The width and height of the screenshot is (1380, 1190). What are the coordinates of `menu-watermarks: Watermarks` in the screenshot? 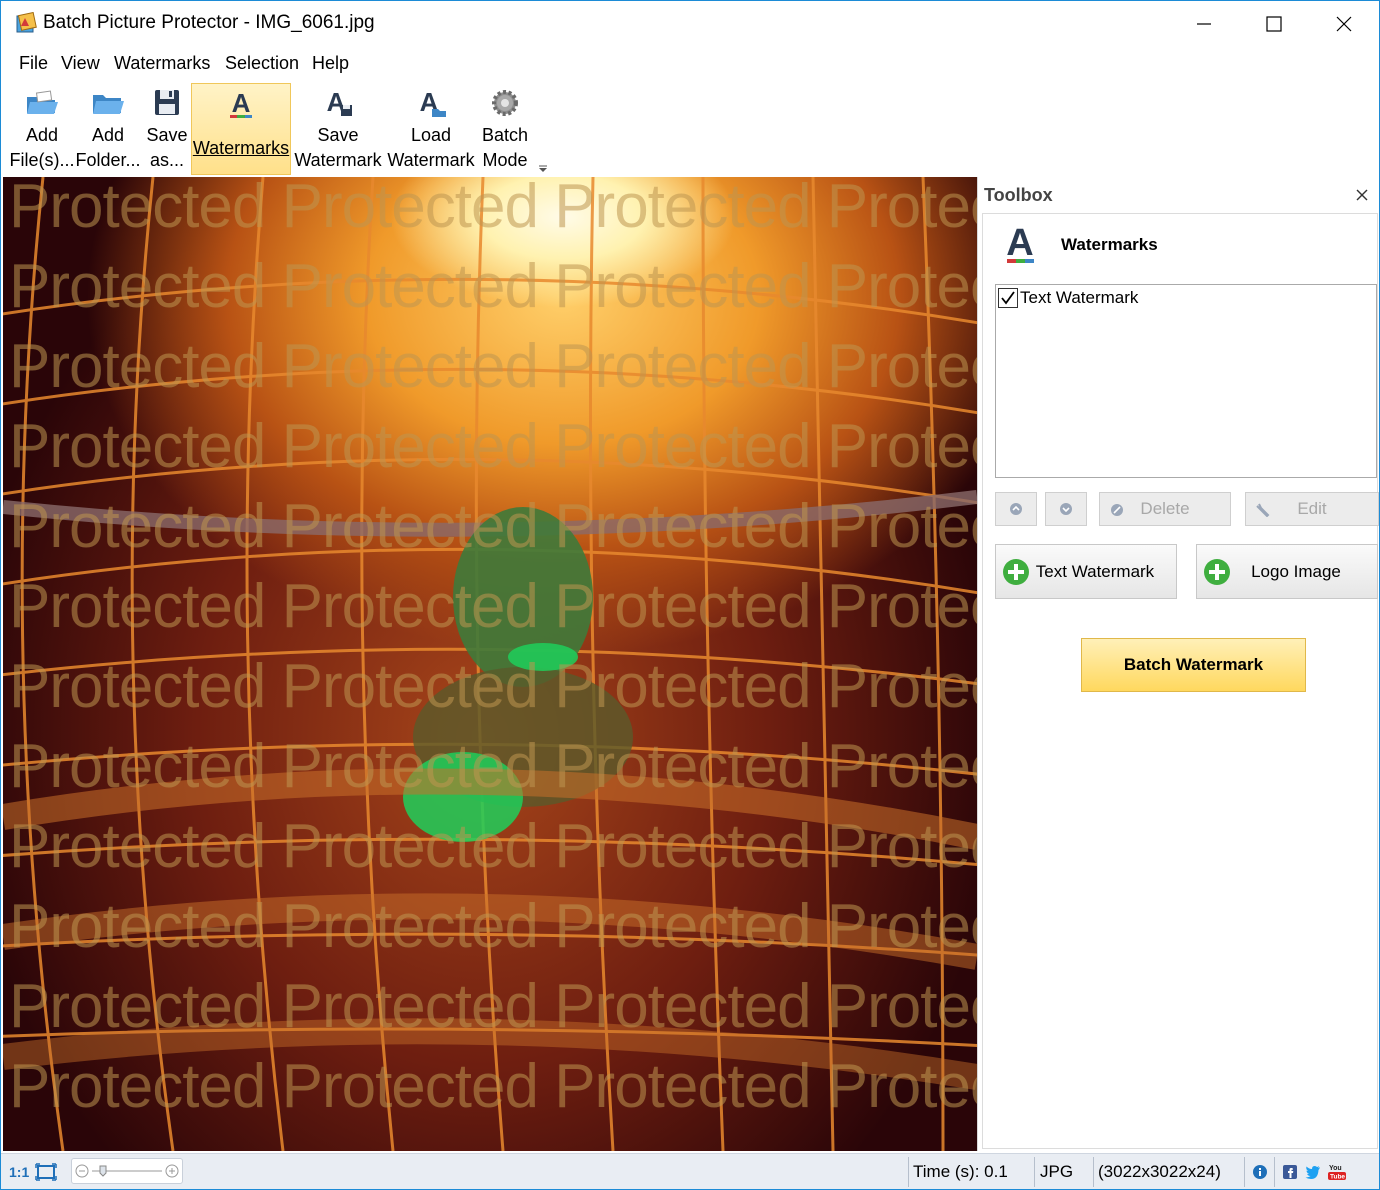 It's located at (162, 63).